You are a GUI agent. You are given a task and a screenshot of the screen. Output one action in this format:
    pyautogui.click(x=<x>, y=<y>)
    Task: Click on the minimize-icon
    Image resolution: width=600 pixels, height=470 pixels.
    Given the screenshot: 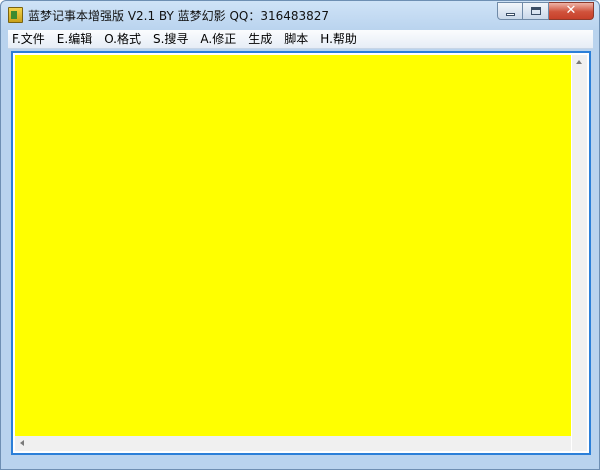 What is the action you would take?
    pyautogui.click(x=510, y=14)
    